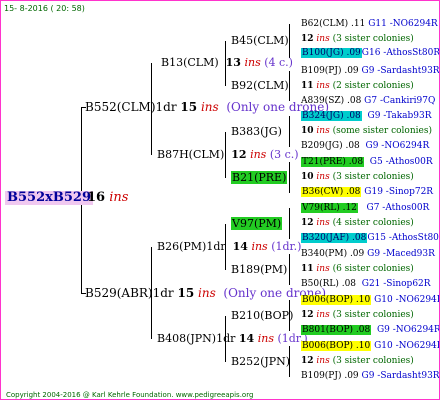 The width and height of the screenshot is (440, 400). What do you see at coordinates (365, 146) in the screenshot?
I see `ancestor-entry: B209(JG) .08 G9 -NO6294R` at bounding box center [365, 146].